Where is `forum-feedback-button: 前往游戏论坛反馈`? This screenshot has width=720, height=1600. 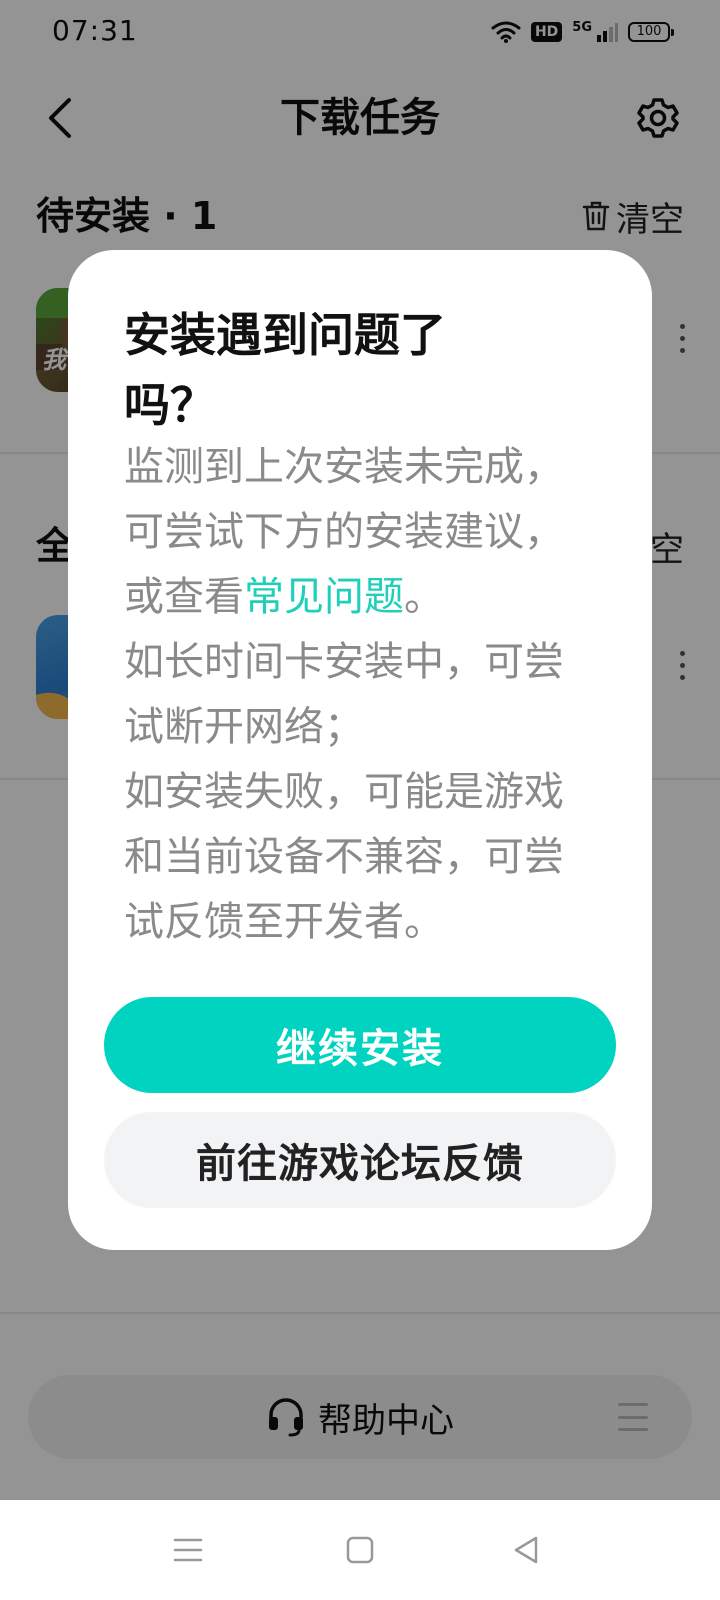
forum-feedback-button: 前往游戏论坛反馈 is located at coordinates (360, 1160).